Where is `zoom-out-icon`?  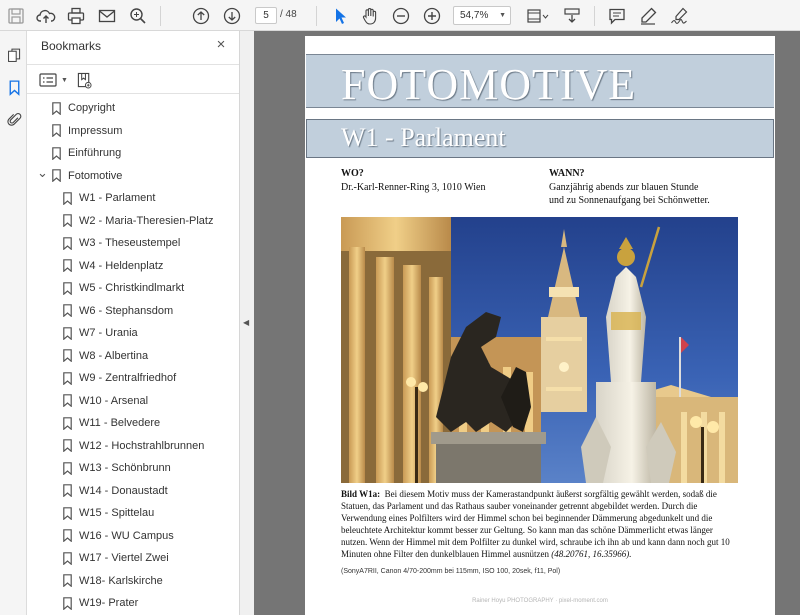 zoom-out-icon is located at coordinates (401, 16).